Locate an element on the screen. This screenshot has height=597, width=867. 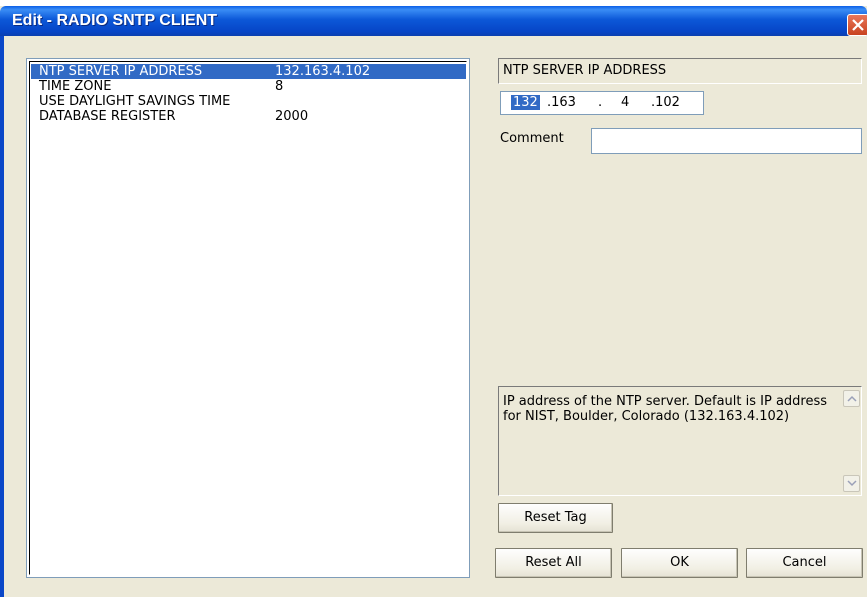
param-name: USE DAYLIGHT SAVINGS TIME is located at coordinates (135, 101).